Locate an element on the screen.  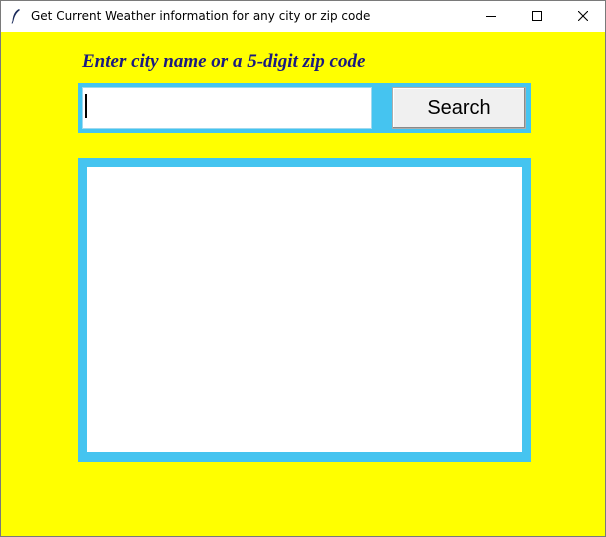
feather-icon is located at coordinates (16, 16).